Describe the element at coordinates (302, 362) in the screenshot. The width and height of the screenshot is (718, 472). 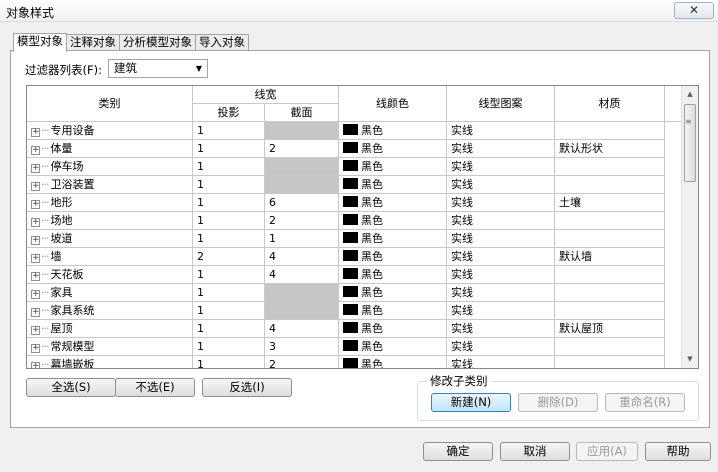
I see `cut-weight-cell: 2` at that location.